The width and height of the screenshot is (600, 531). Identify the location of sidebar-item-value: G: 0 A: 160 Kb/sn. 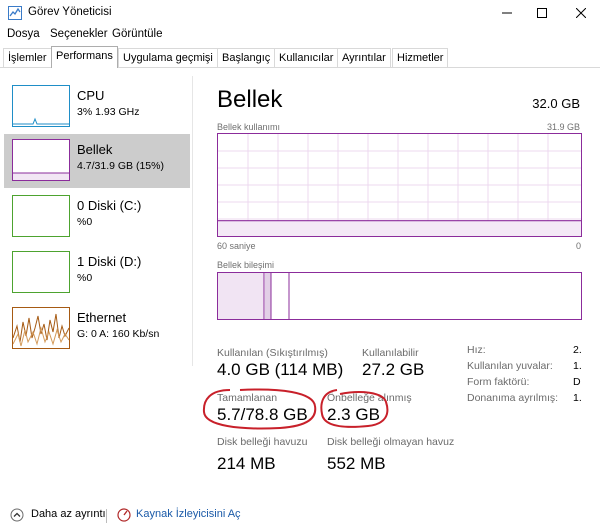
(118, 334).